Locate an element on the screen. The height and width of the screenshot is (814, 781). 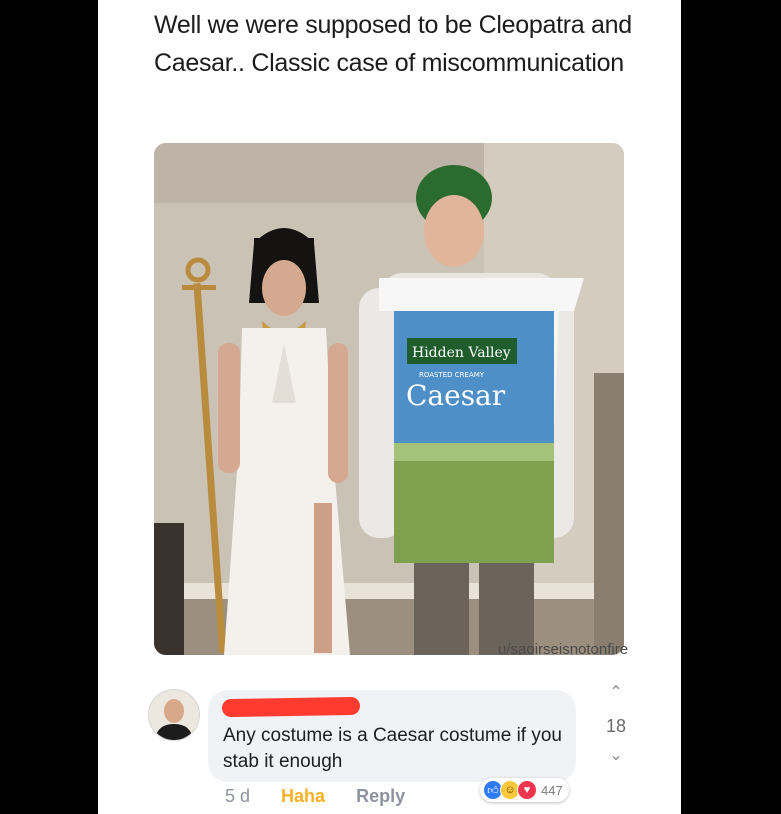
person-avatar-icon is located at coordinates (174, 715).